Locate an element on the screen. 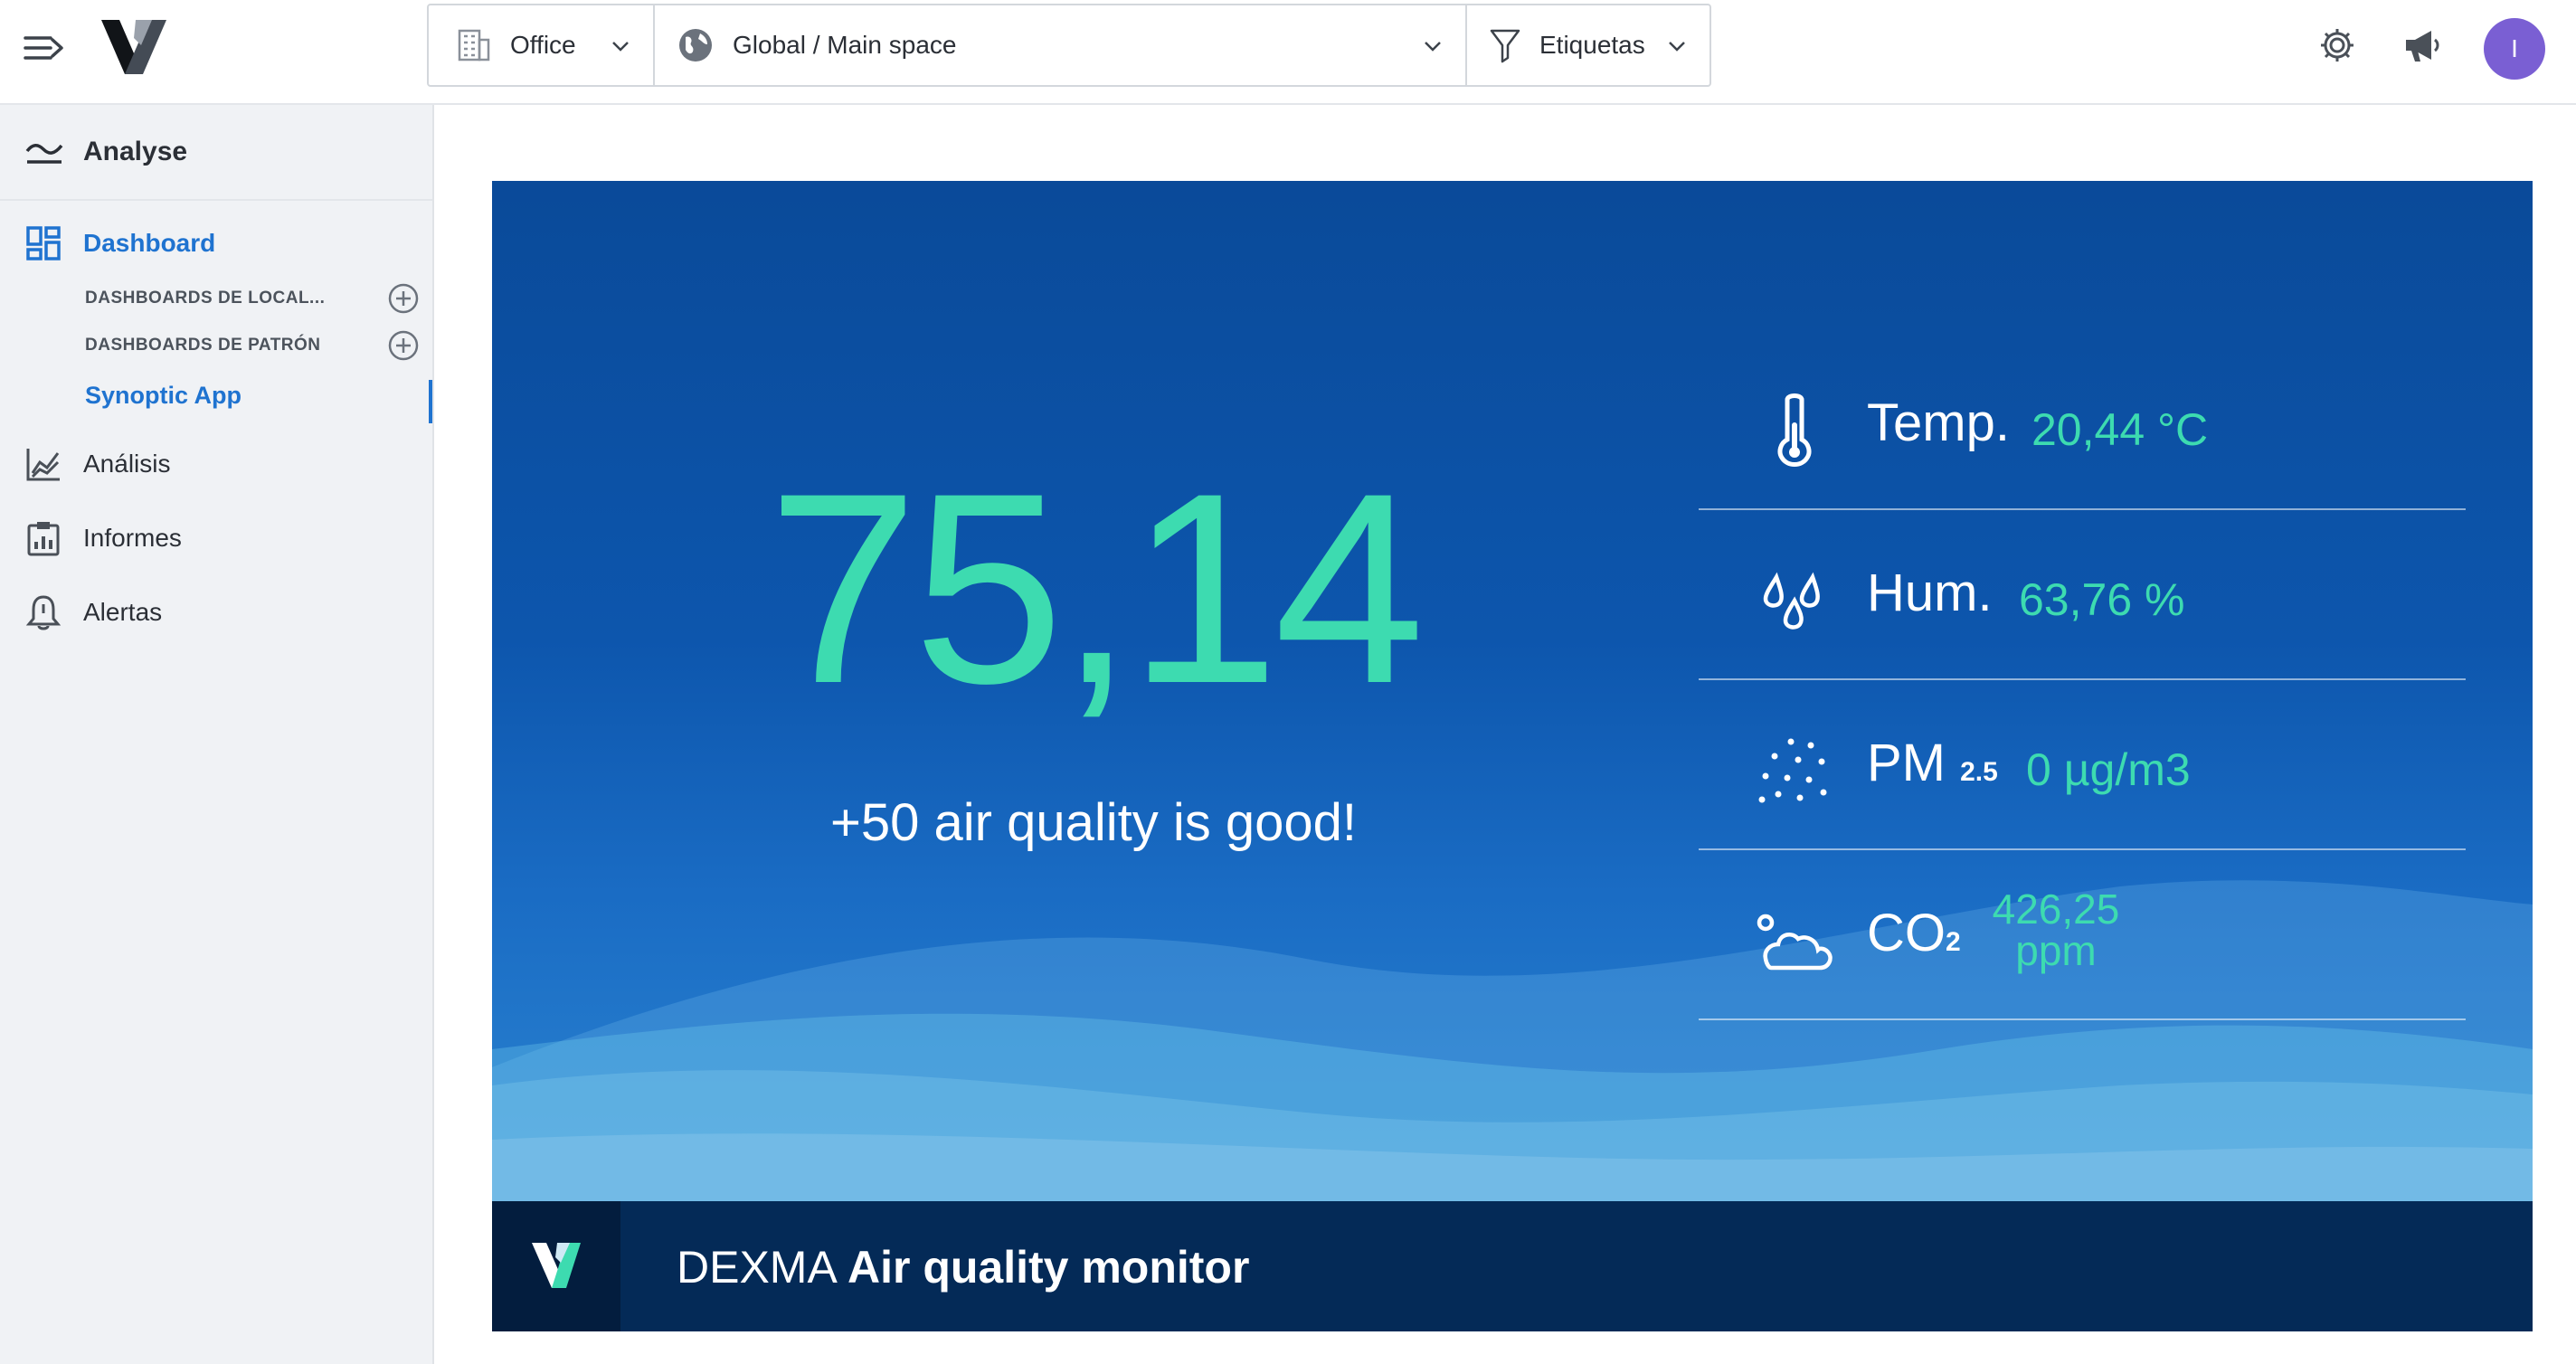 The image size is (2576, 1364). sidebar-item-analisis: Análisis is located at coordinates (217, 464).